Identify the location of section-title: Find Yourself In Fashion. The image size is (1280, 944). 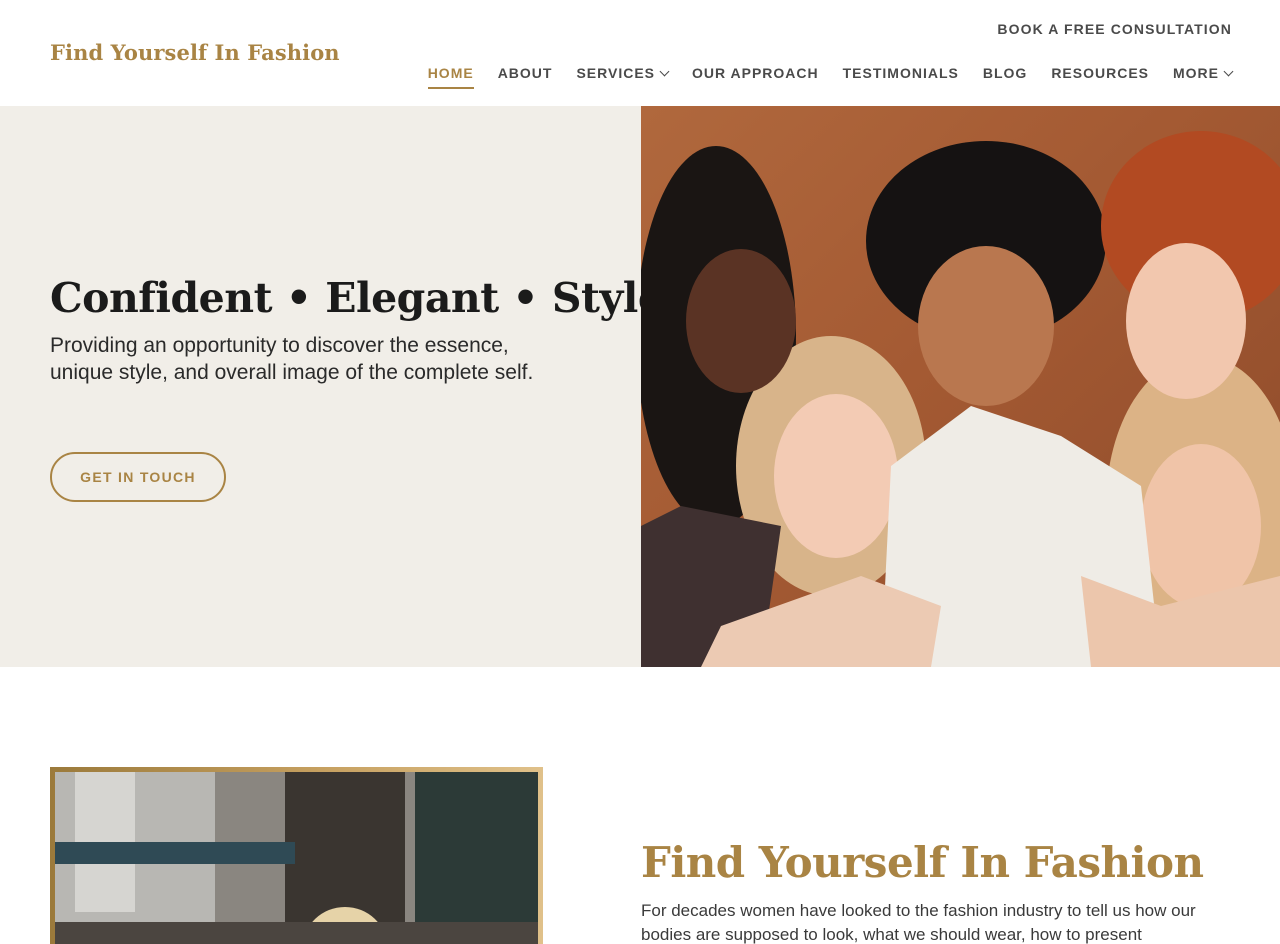
(922, 862).